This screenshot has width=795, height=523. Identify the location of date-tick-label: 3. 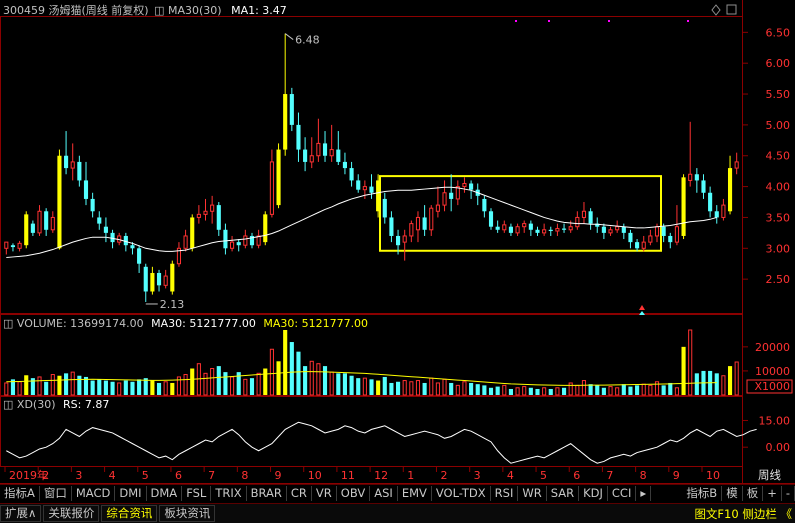
(477, 475).